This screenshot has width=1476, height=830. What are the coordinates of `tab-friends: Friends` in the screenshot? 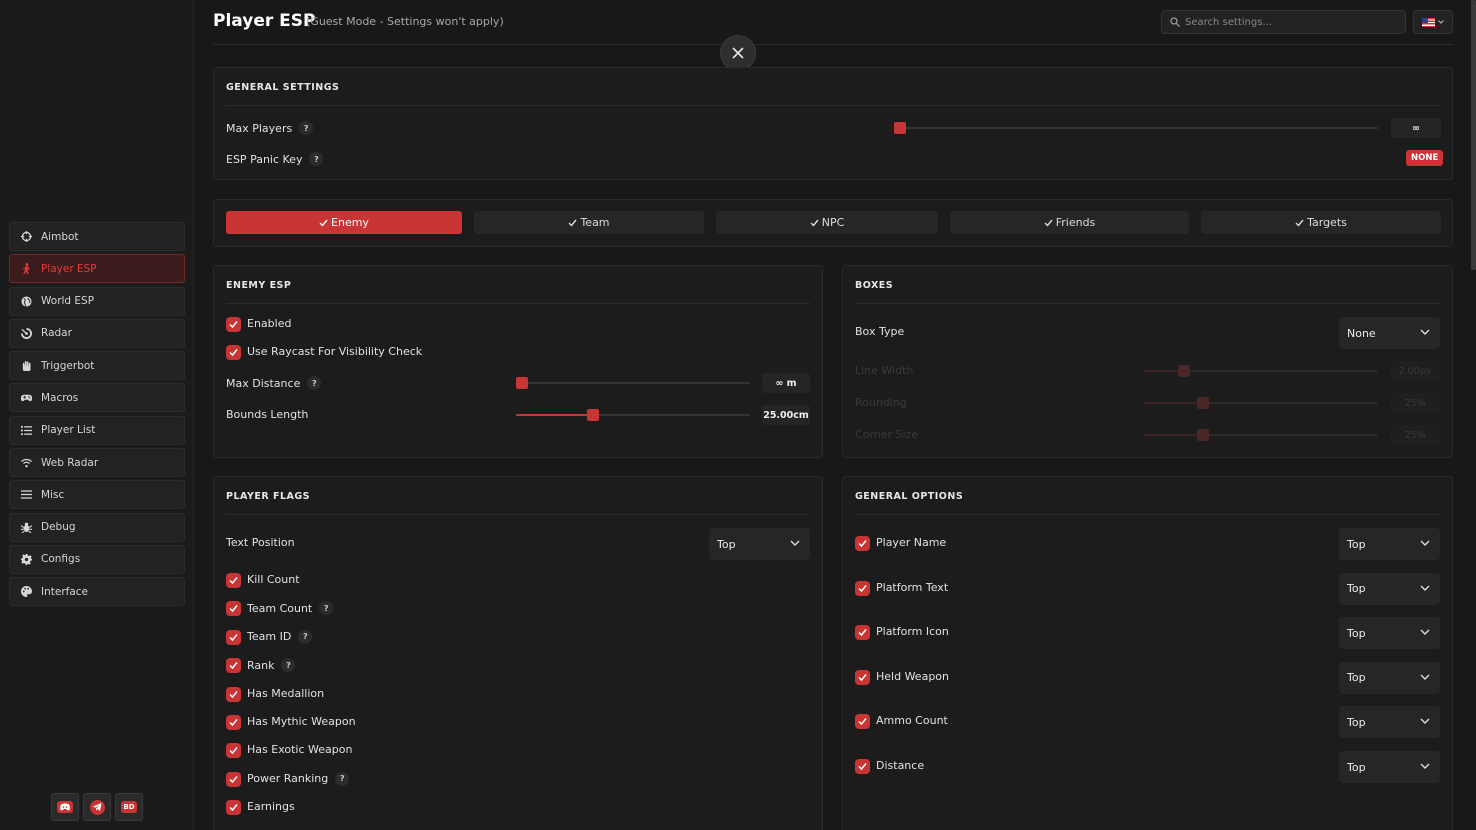 It's located at (1069, 222).